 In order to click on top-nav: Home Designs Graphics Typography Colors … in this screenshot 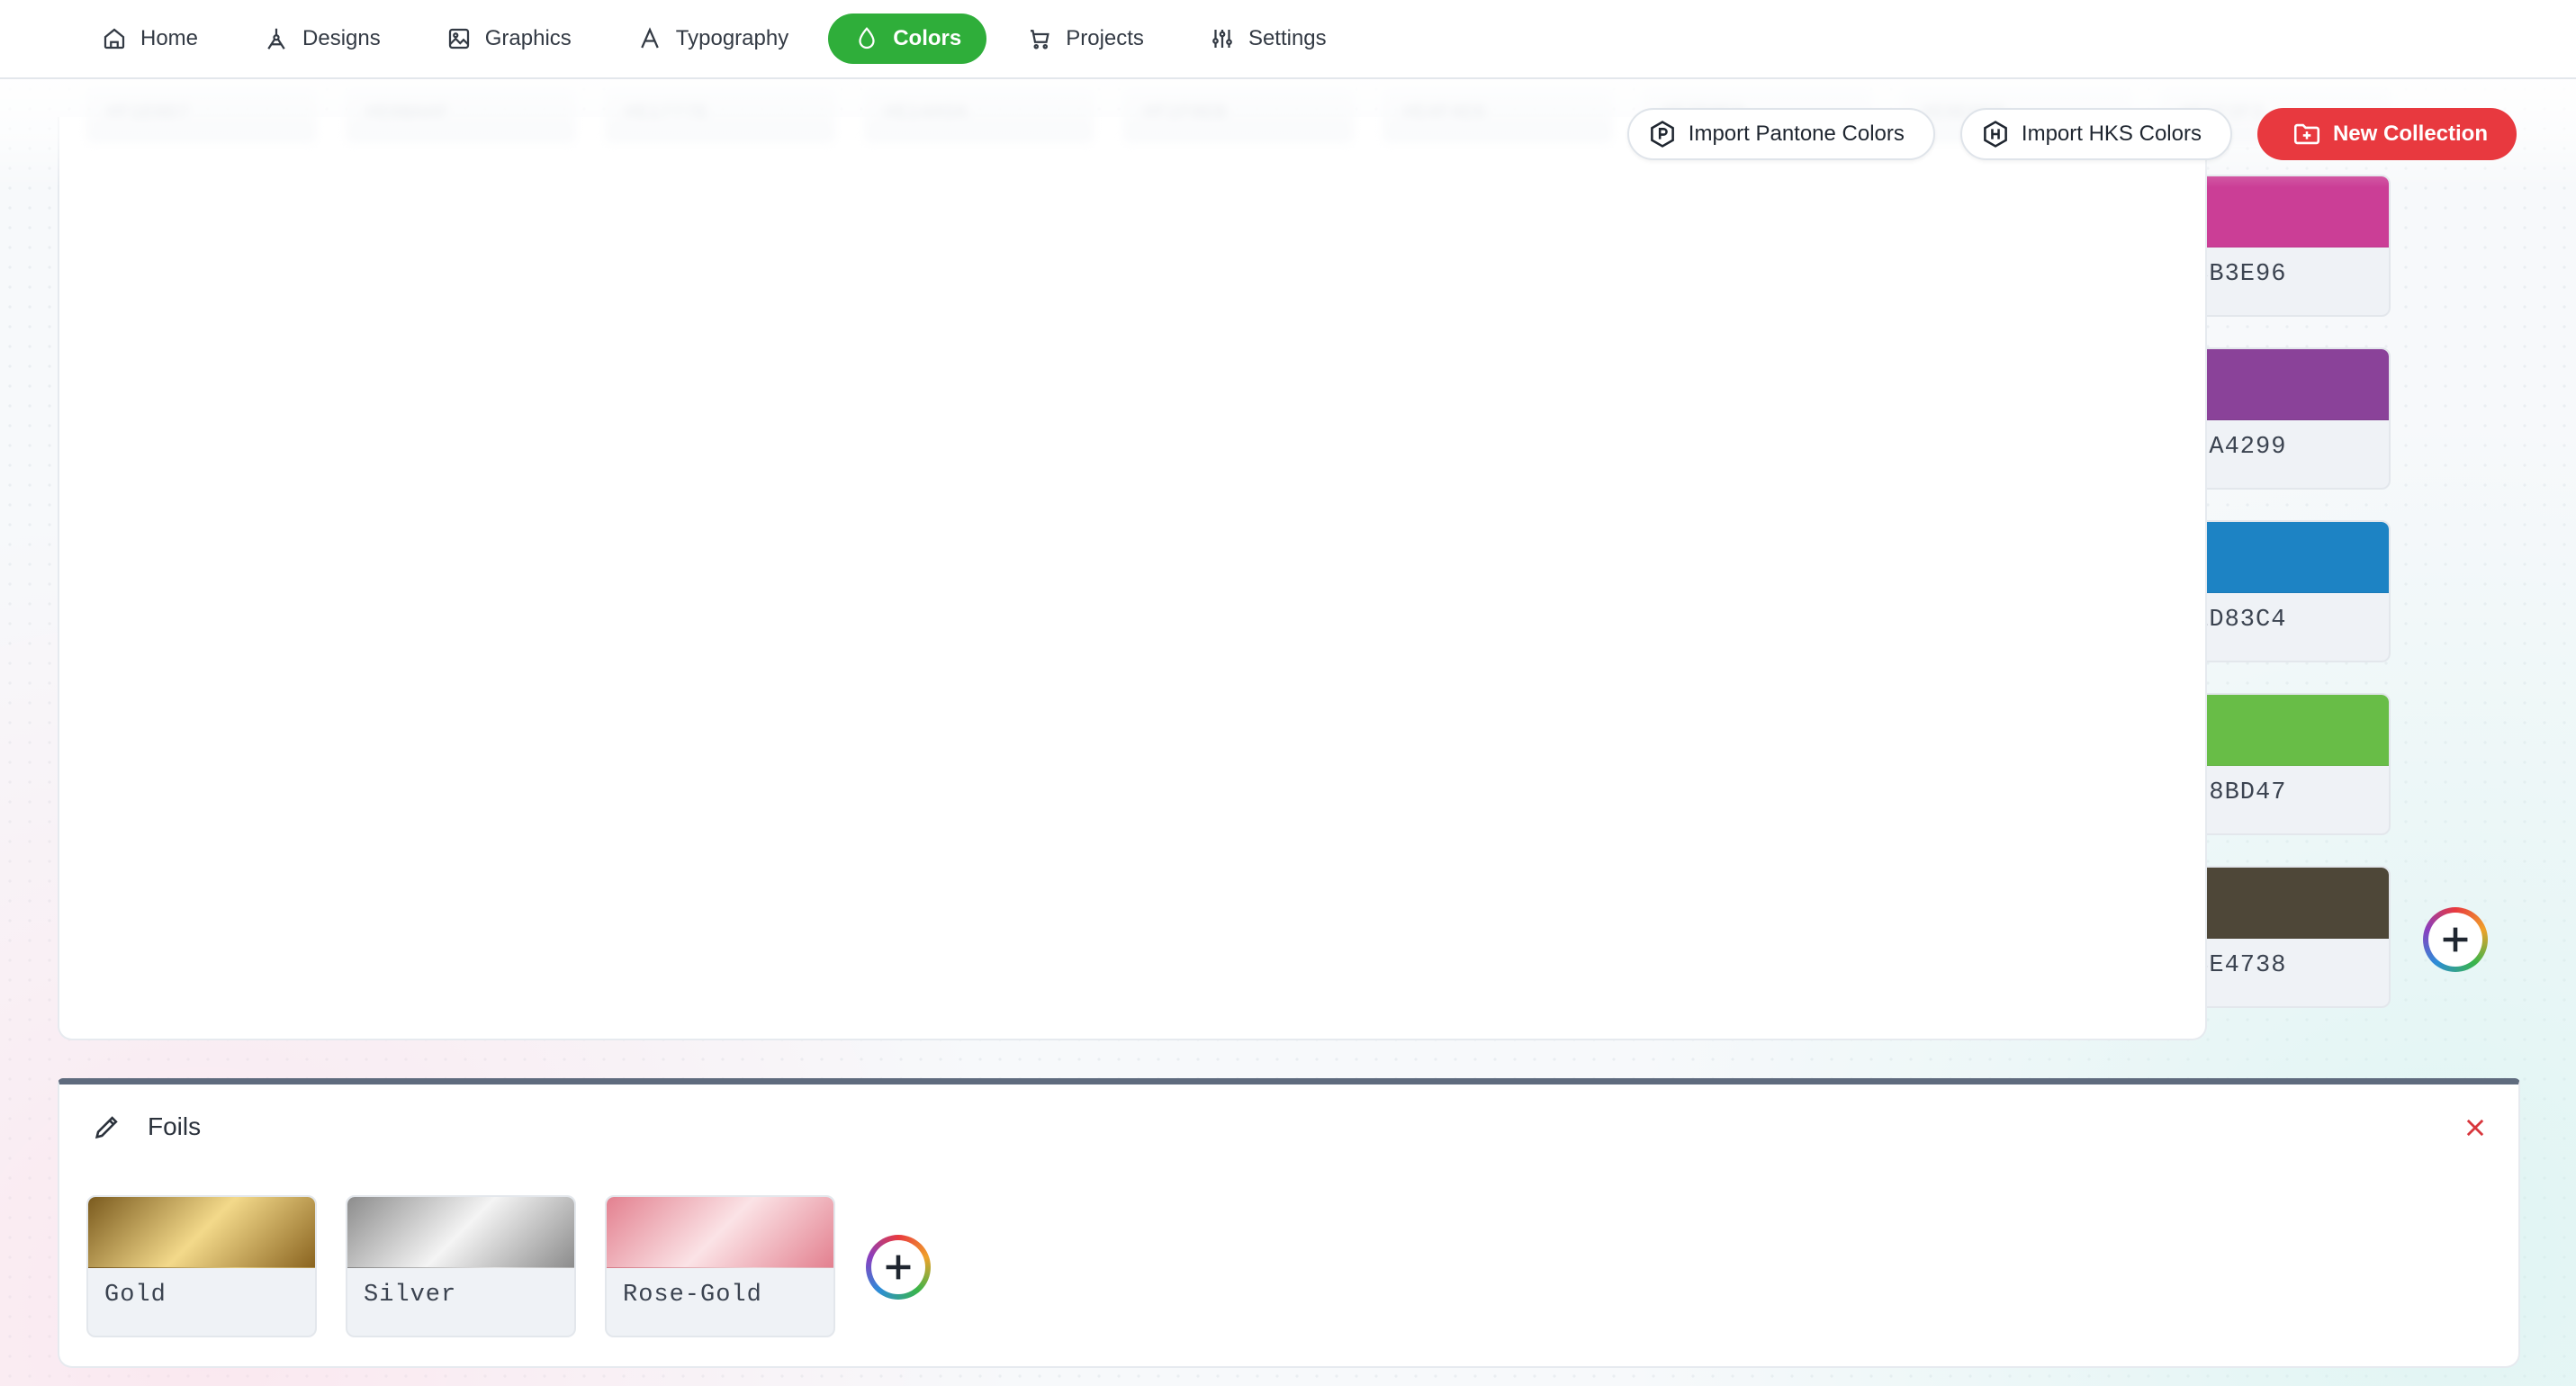, I will do `click(1288, 40)`.